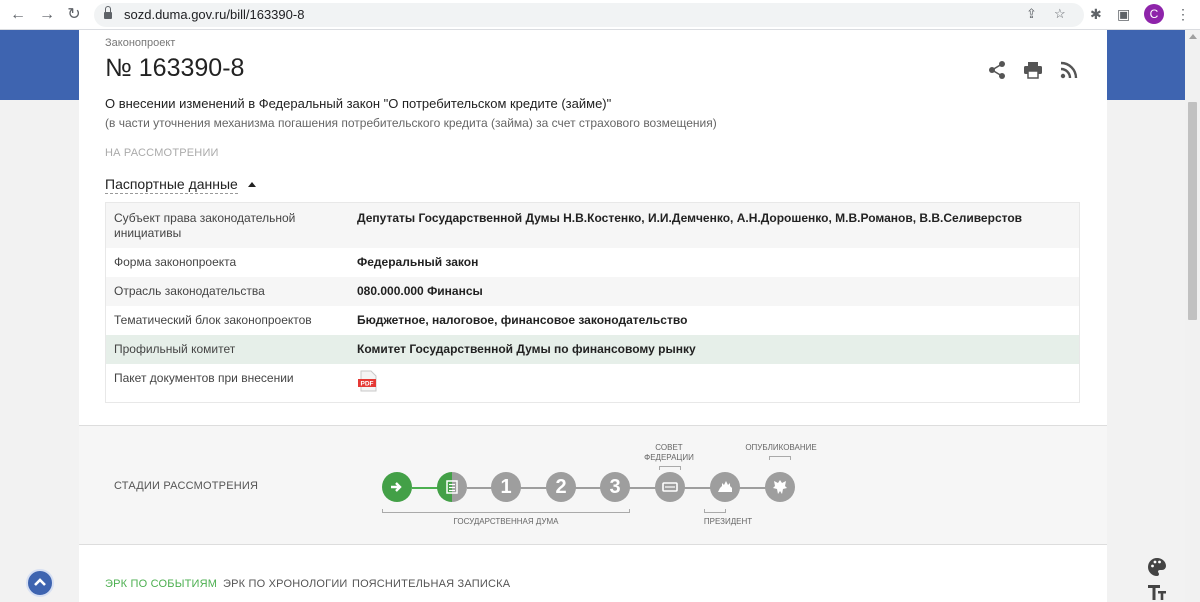 The width and height of the screenshot is (1200, 602). I want to click on tab-chronology: ЭРК ПО ХРОНОЛОГИИ, so click(285, 584).